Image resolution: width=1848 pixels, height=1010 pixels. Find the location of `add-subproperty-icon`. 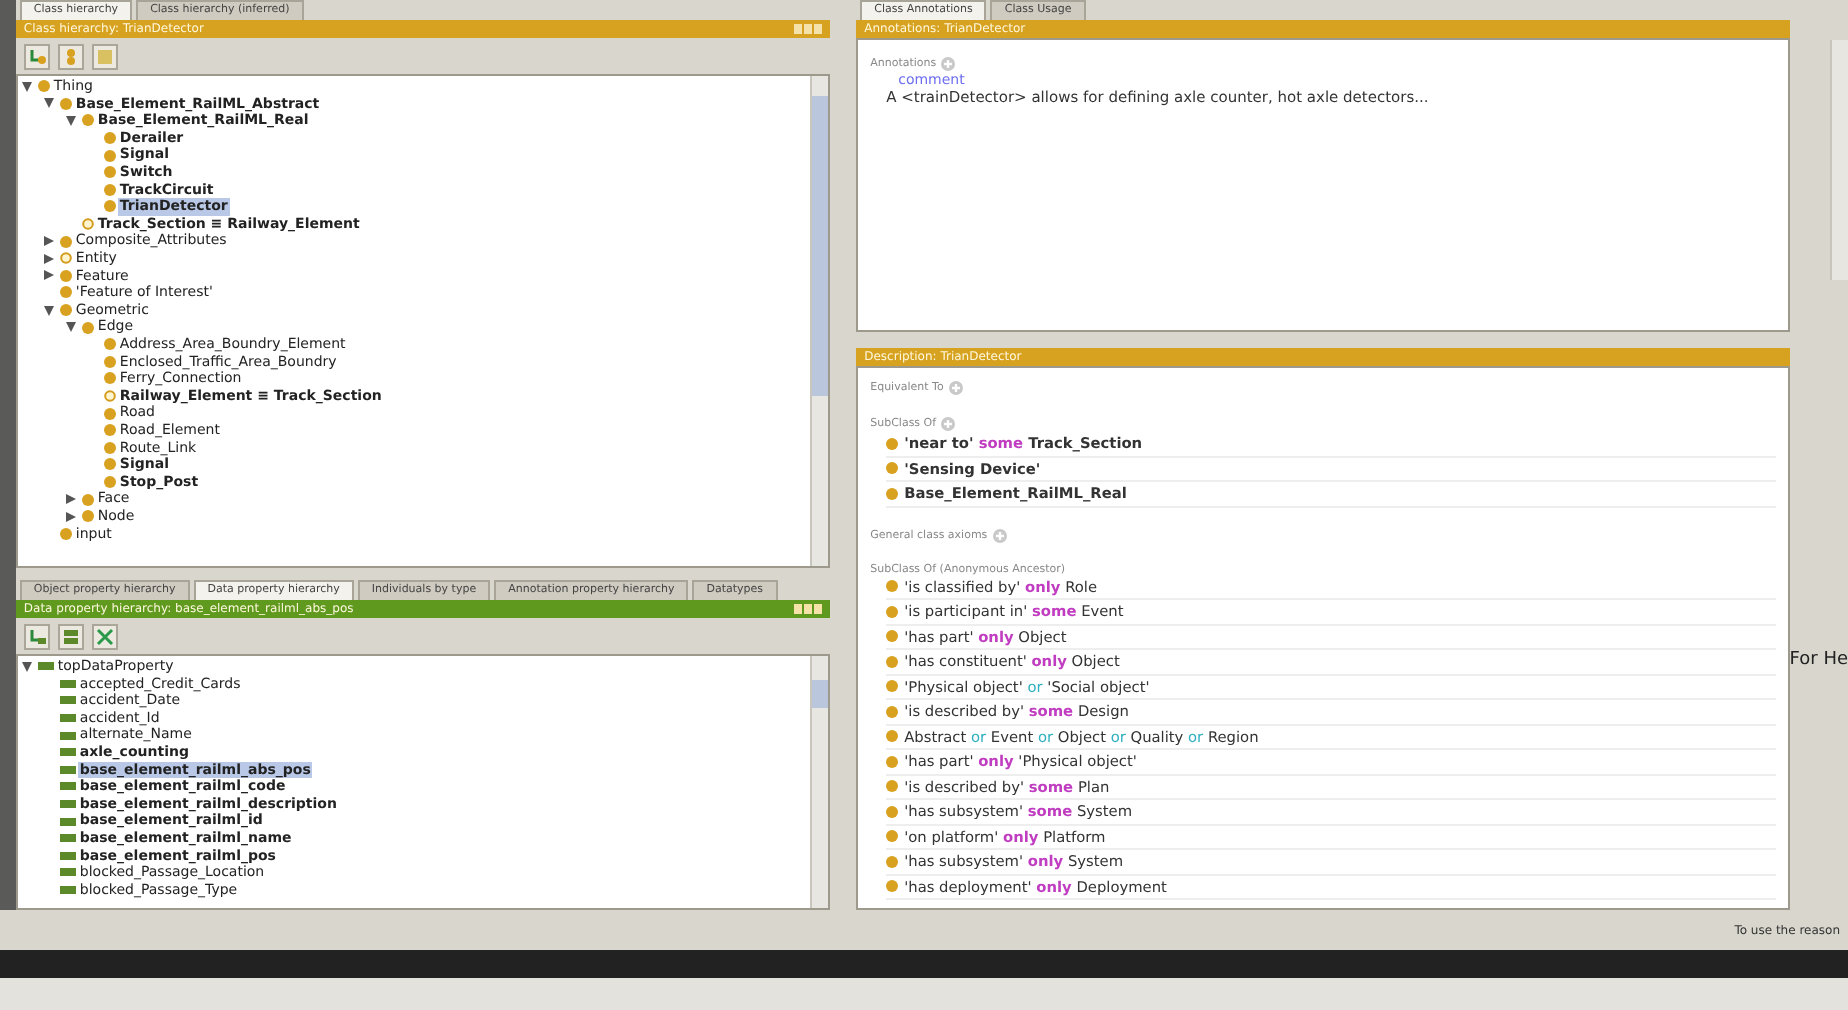

add-subproperty-icon is located at coordinates (36, 636).